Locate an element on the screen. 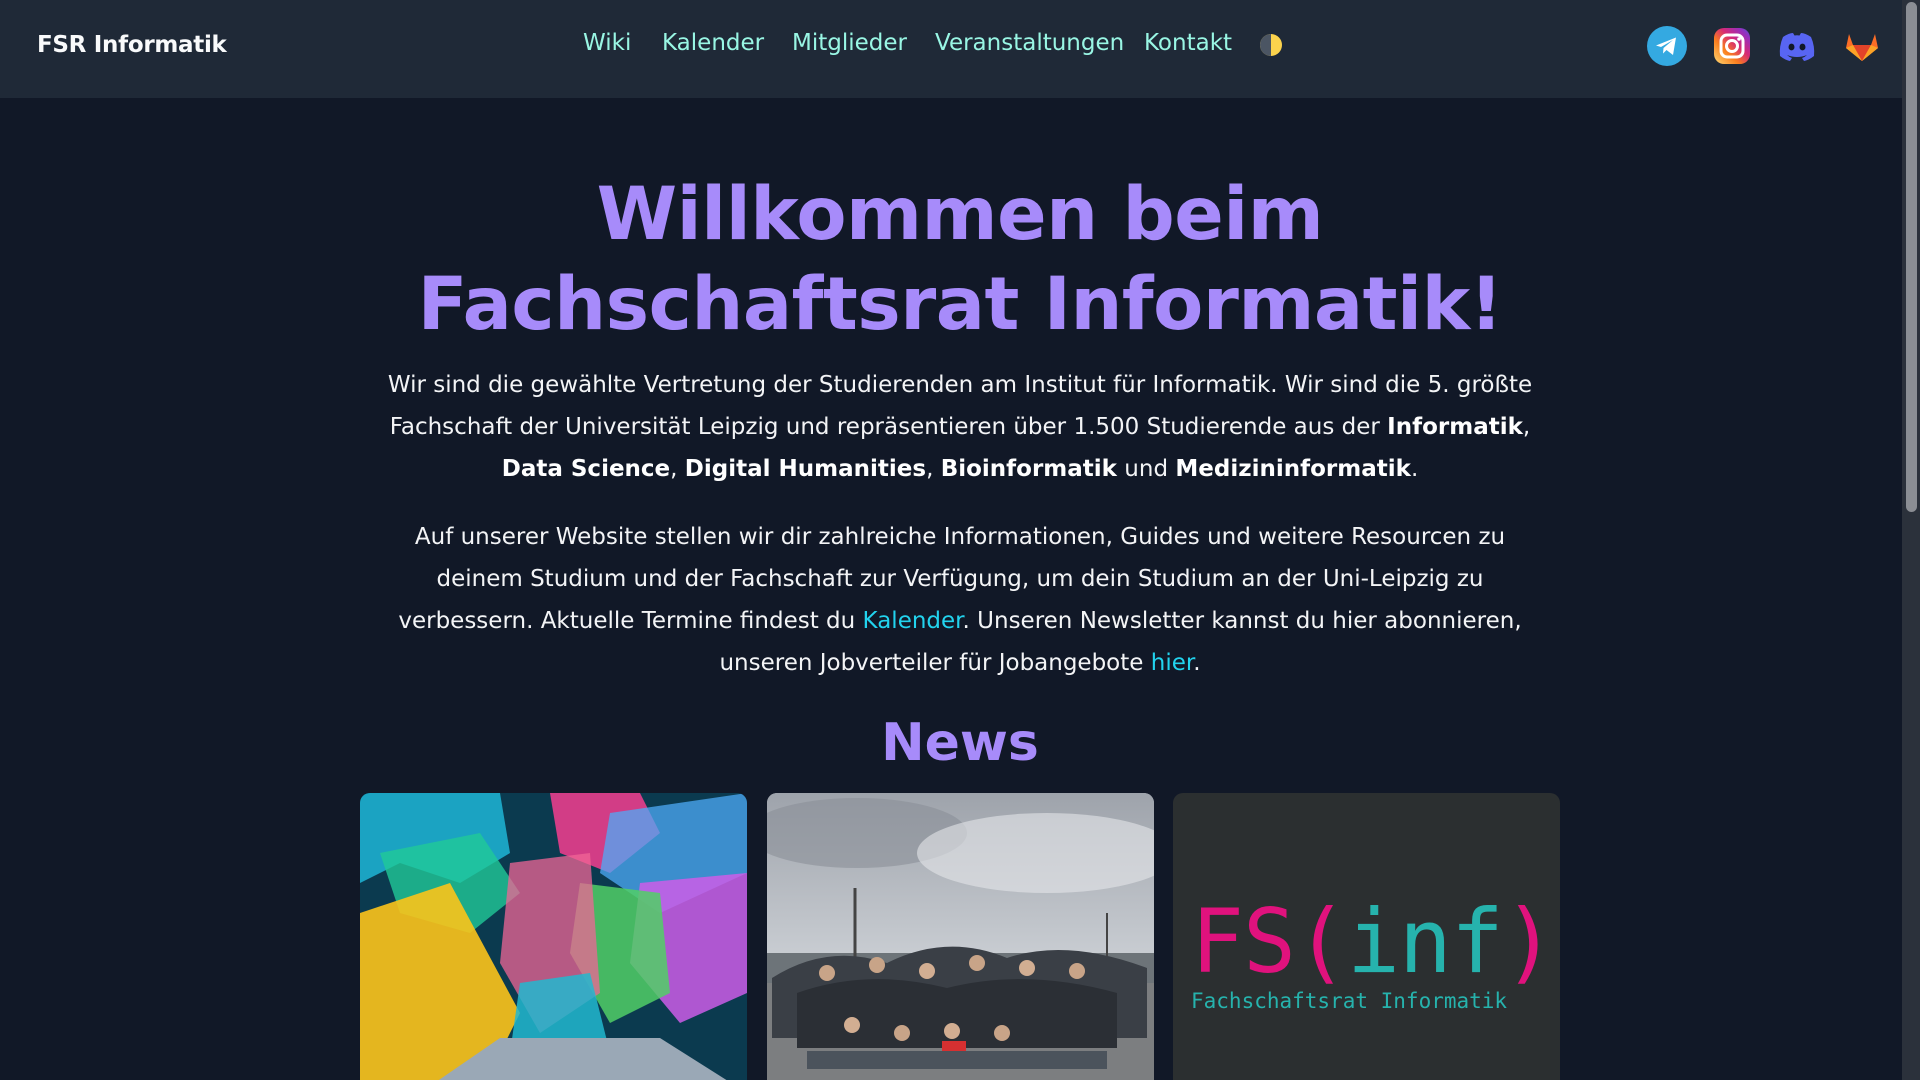  logo-inf-text: inf is located at coordinates (1425, 941).